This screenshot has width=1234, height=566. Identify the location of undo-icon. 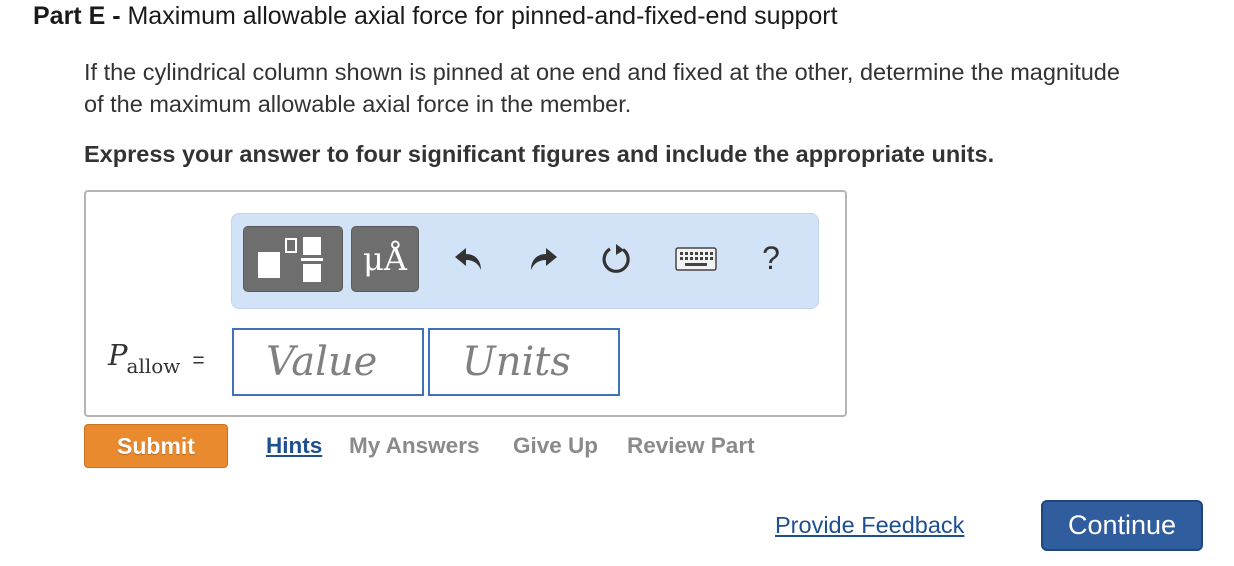
(468, 259).